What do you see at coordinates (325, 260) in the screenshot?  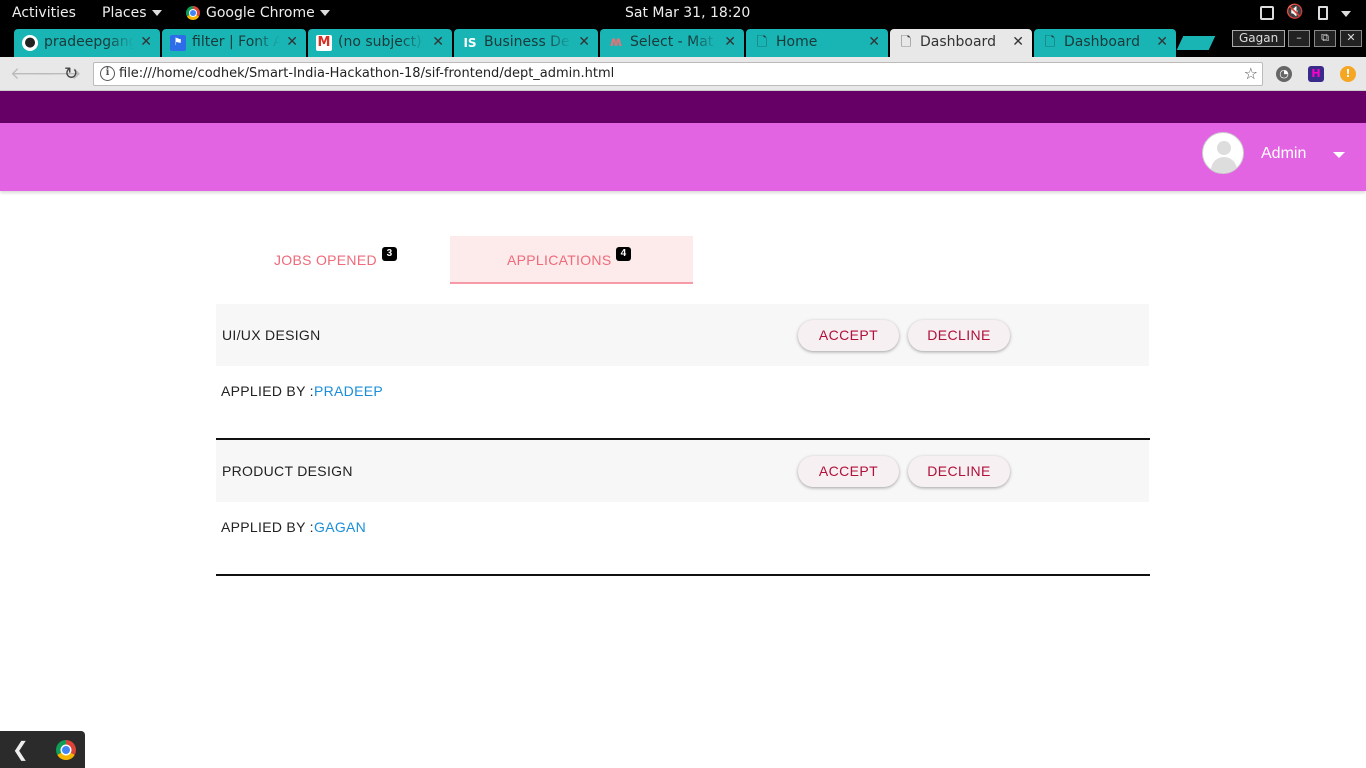 I see `tab-label: JOBS OPENED` at bounding box center [325, 260].